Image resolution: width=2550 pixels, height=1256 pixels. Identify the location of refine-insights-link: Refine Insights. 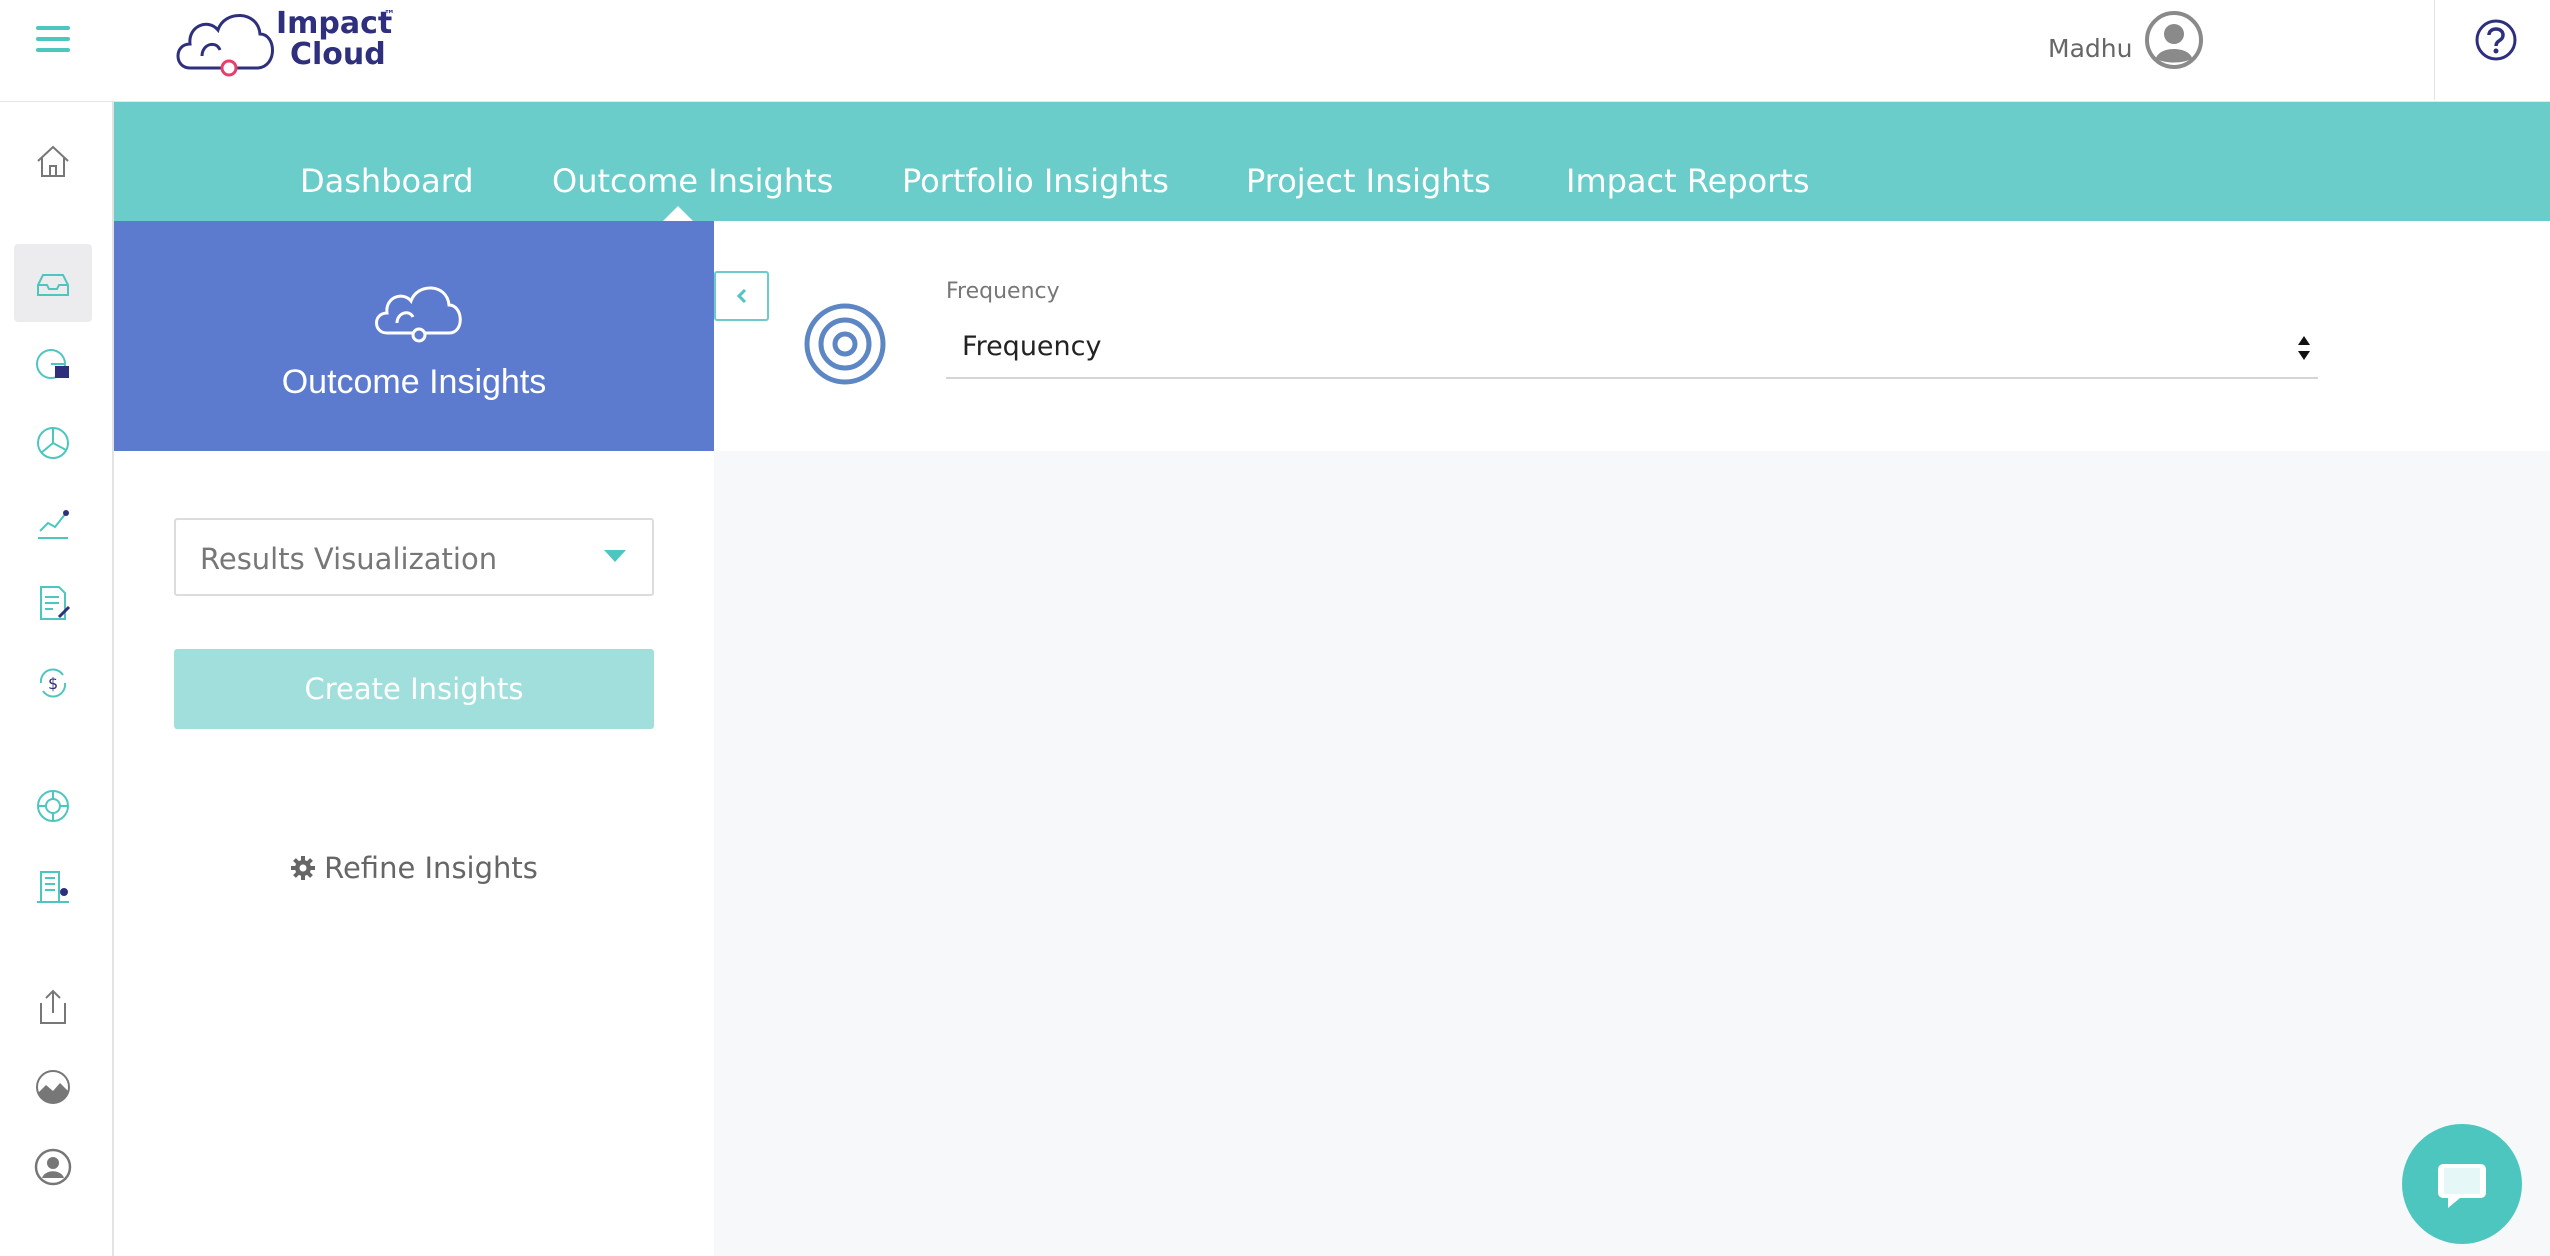
(414, 868).